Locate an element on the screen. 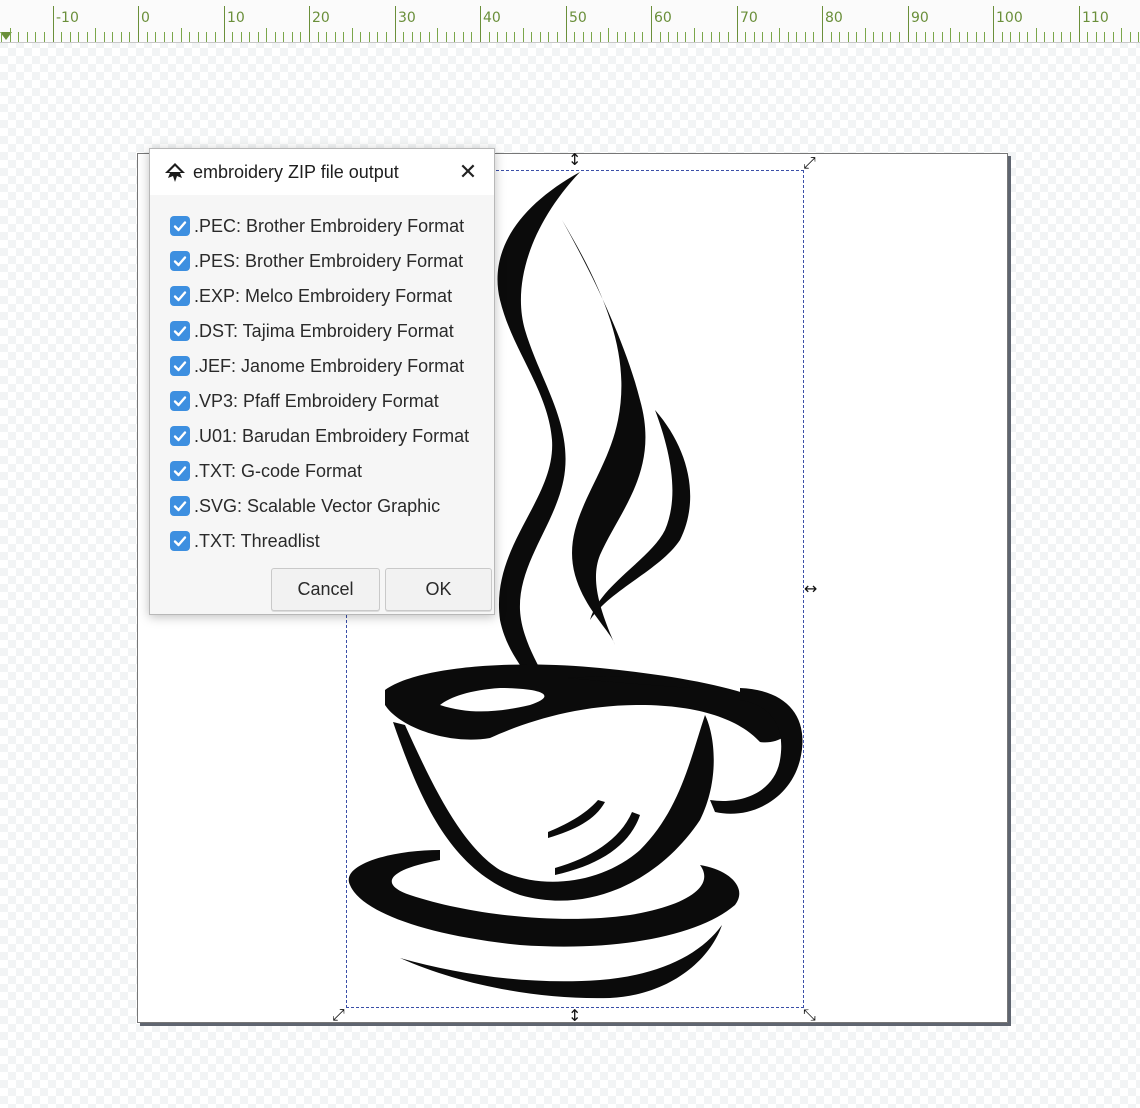 This screenshot has width=1140, height=1108. scale-handle-bottom-right-icon: ⤡ is located at coordinates (809, 1015).